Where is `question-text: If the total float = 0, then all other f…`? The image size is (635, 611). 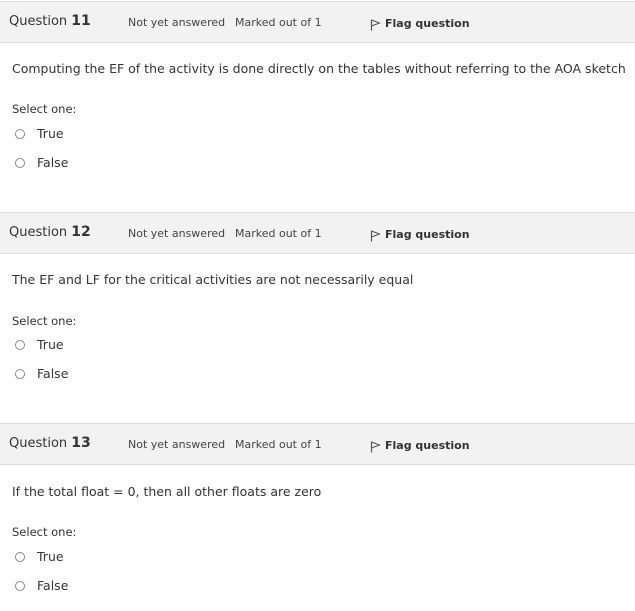 question-text: If the total float = 0, then all other f… is located at coordinates (167, 491).